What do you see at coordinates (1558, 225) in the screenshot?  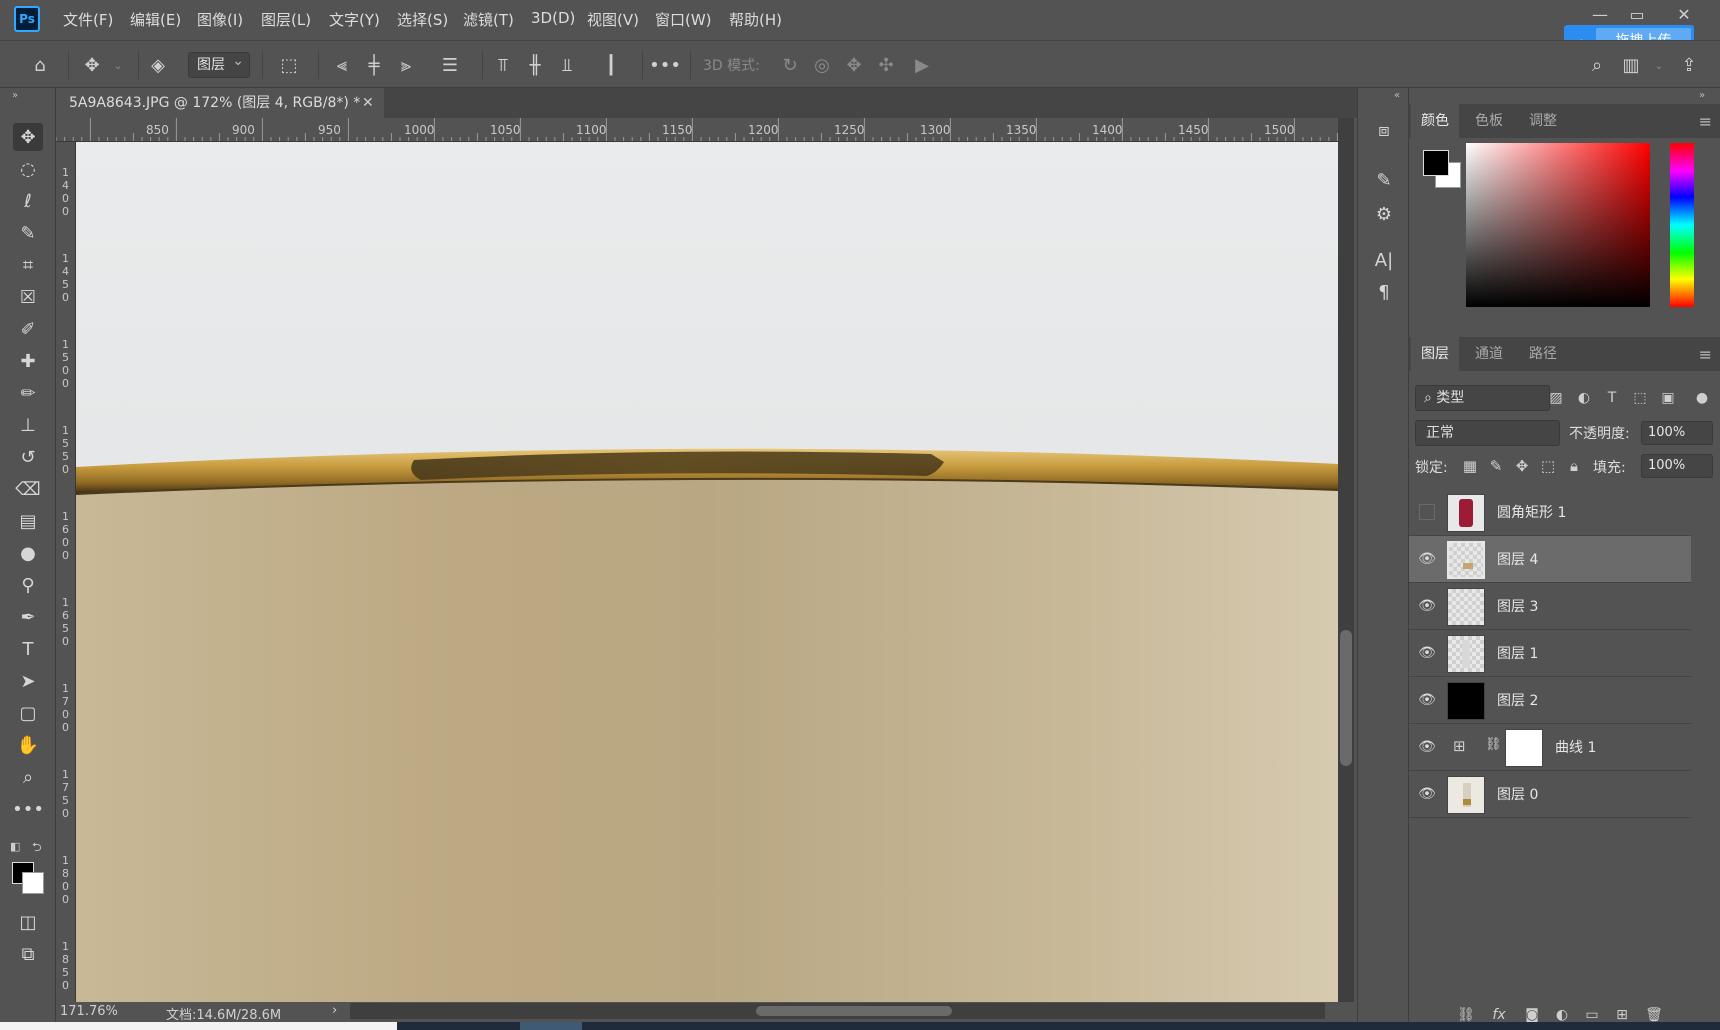 I see `color-picker-field` at bounding box center [1558, 225].